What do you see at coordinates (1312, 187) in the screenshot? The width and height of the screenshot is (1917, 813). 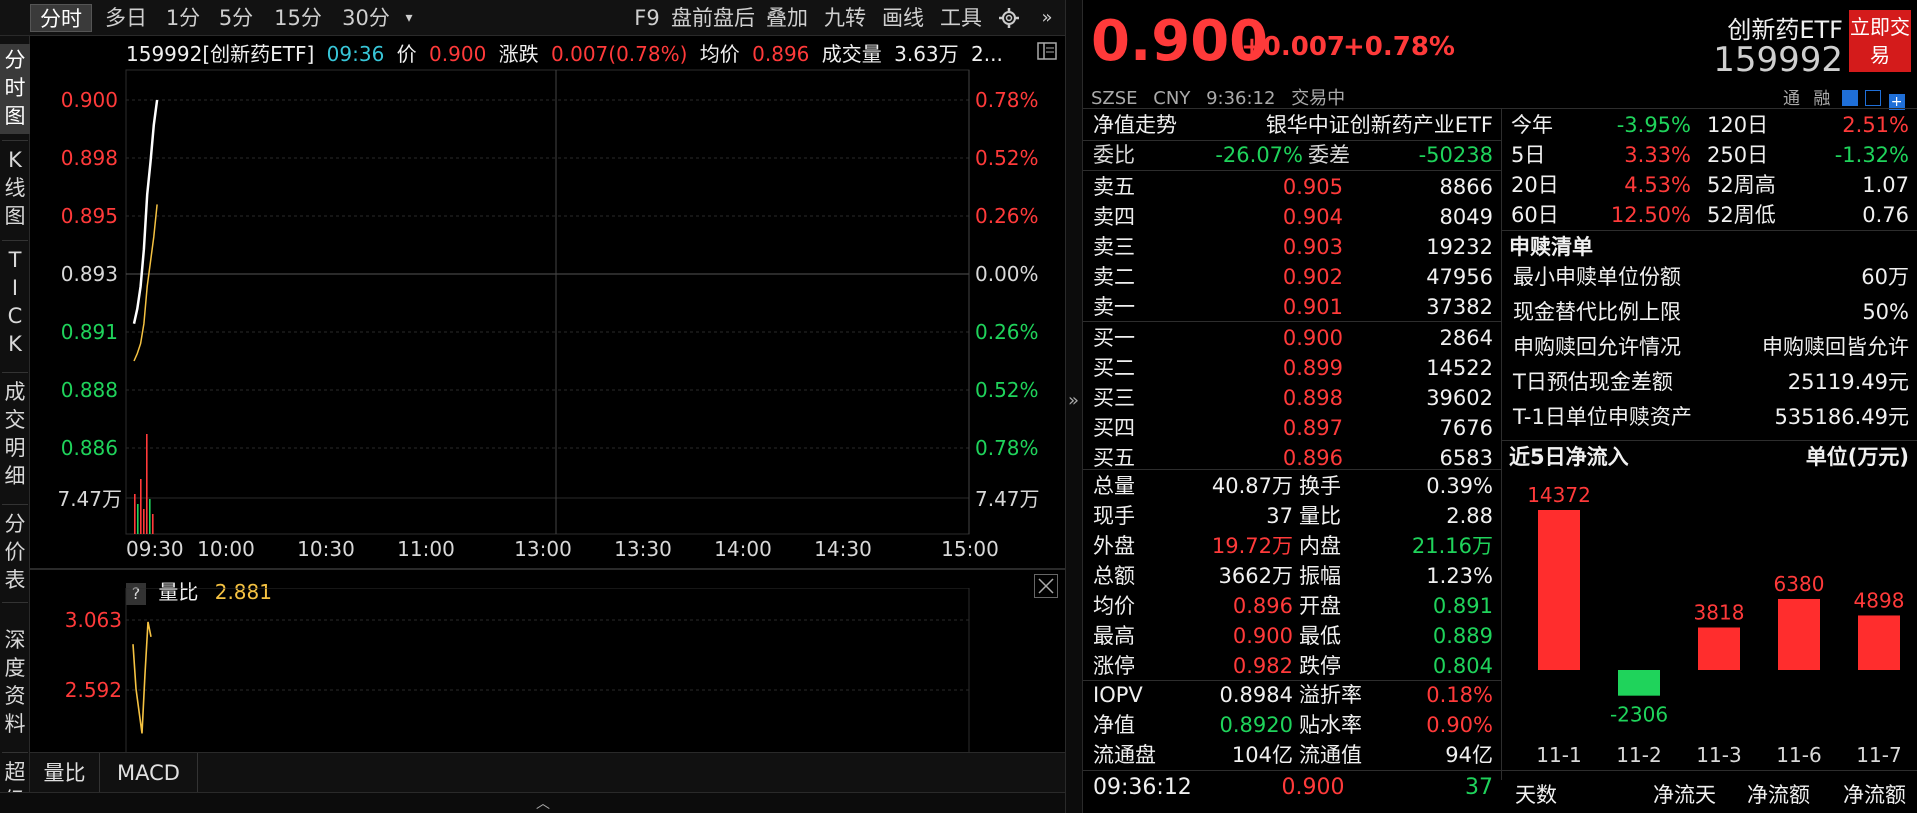 I see `ask-price: 0.905` at bounding box center [1312, 187].